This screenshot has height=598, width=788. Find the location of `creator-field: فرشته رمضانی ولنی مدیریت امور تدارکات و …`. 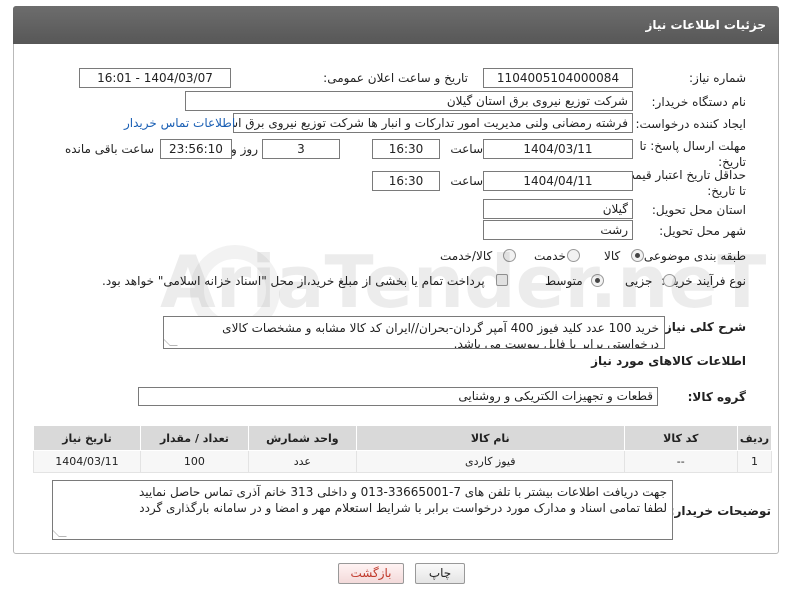

creator-field: فرشته رمضانی ولنی مدیریت امور تدارکات و … is located at coordinates (433, 123).